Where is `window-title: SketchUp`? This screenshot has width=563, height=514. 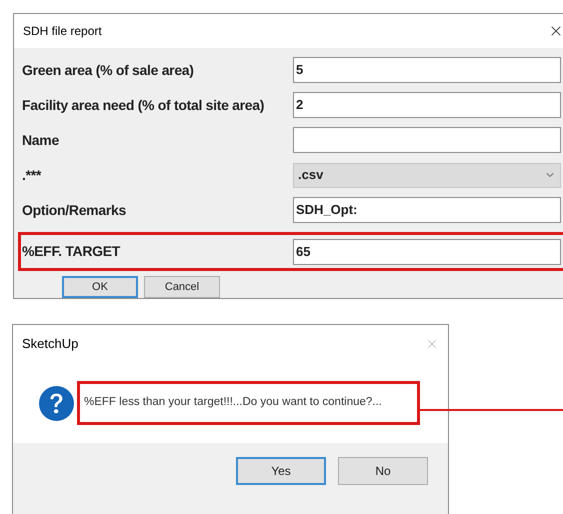
window-title: SketchUp is located at coordinates (50, 344).